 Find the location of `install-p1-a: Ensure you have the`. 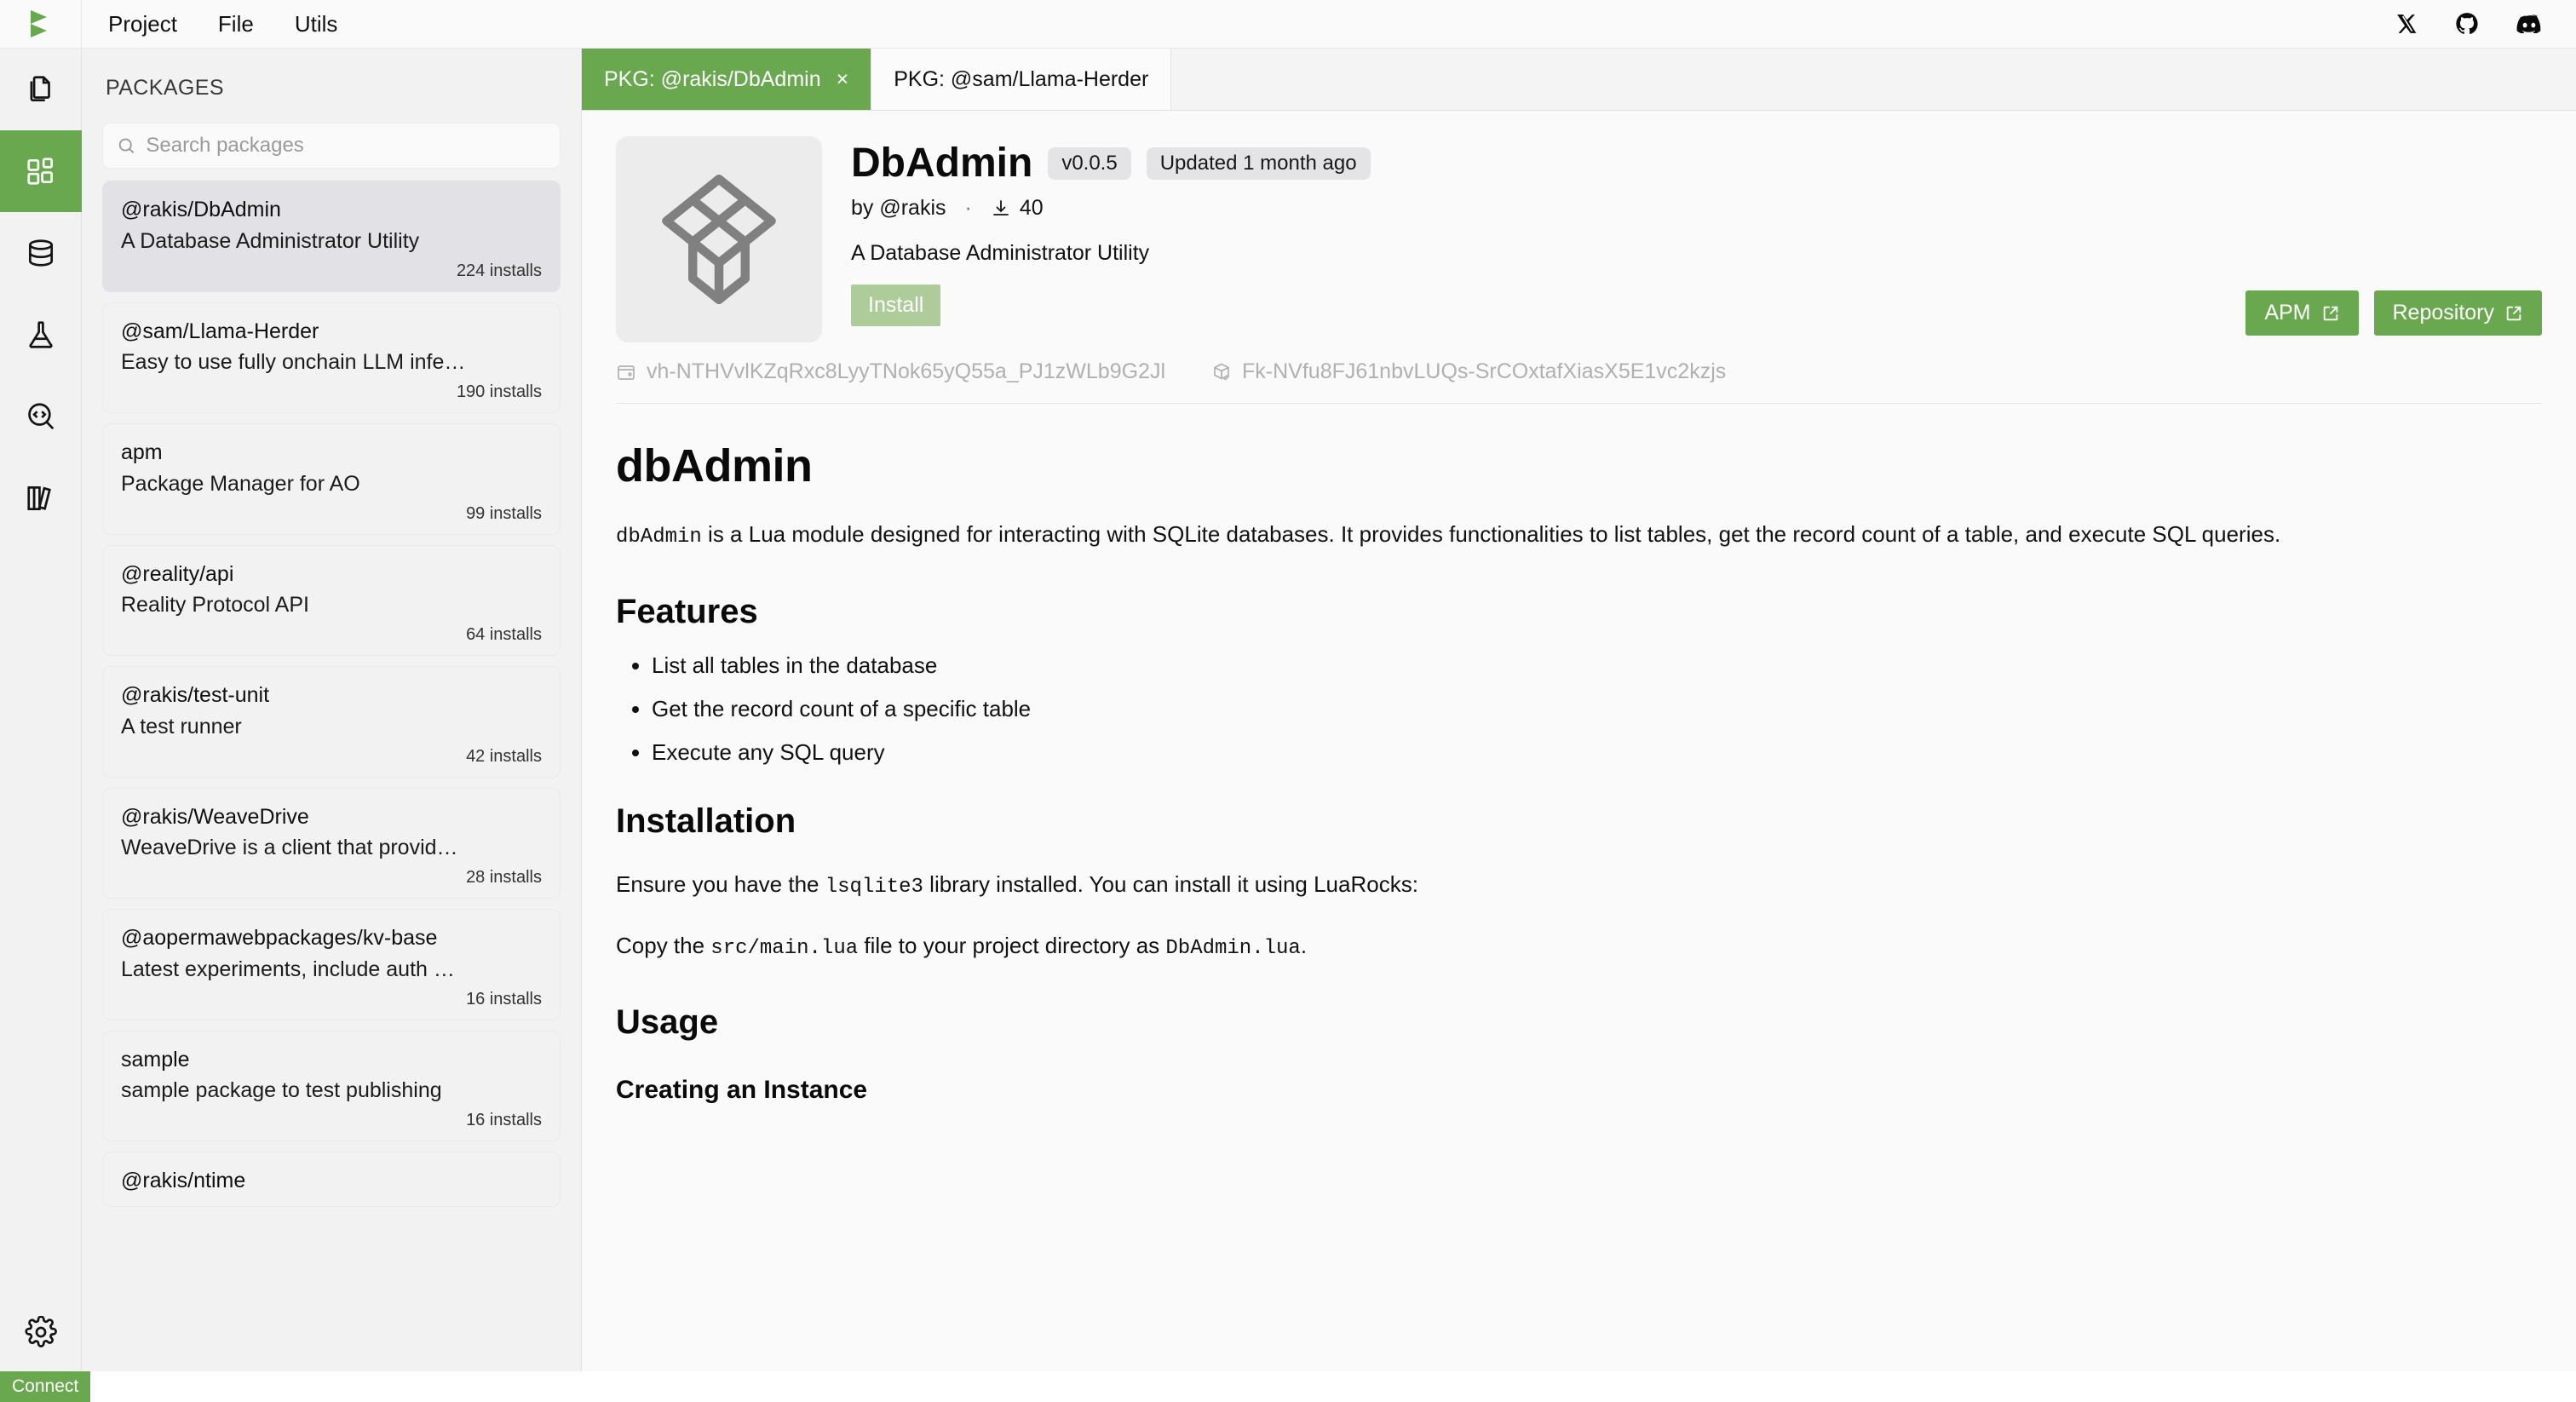

install-p1-a: Ensure you have the is located at coordinates (720, 884).